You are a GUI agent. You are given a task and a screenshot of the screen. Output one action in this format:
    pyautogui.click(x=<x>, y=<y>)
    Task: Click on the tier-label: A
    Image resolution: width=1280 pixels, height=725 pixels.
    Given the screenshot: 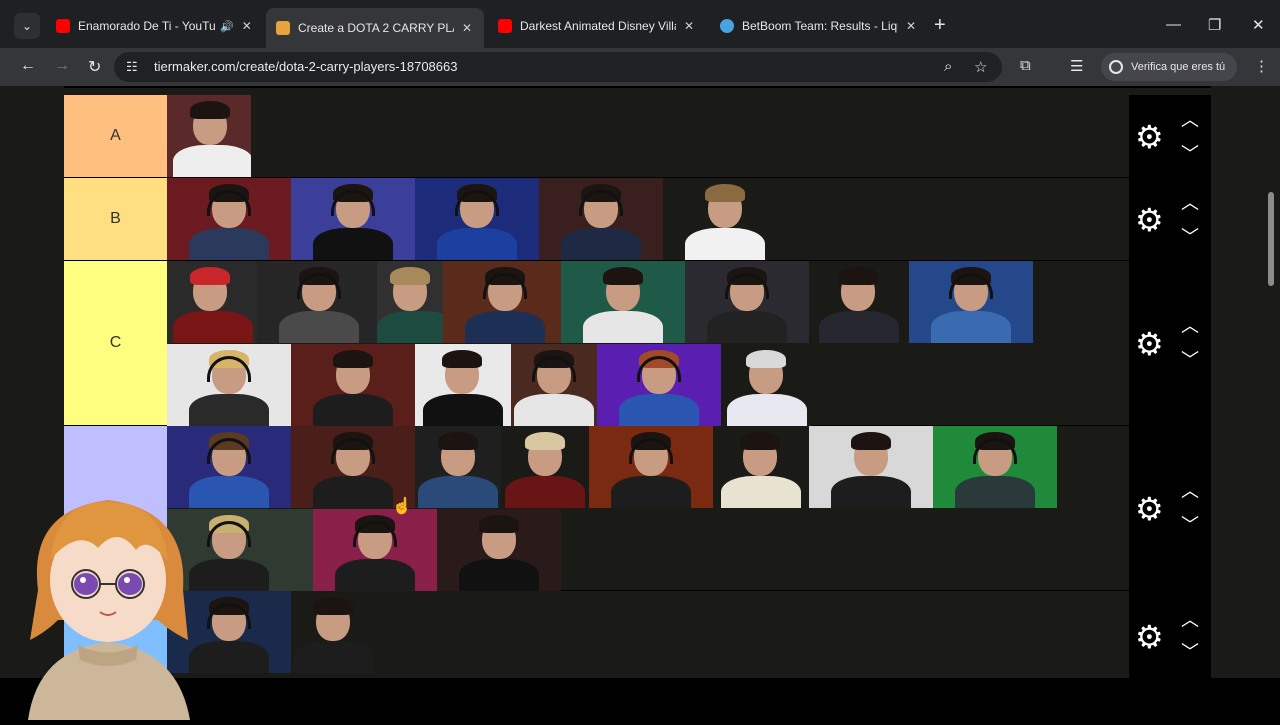 What is the action you would take?
    pyautogui.click(x=115, y=136)
    